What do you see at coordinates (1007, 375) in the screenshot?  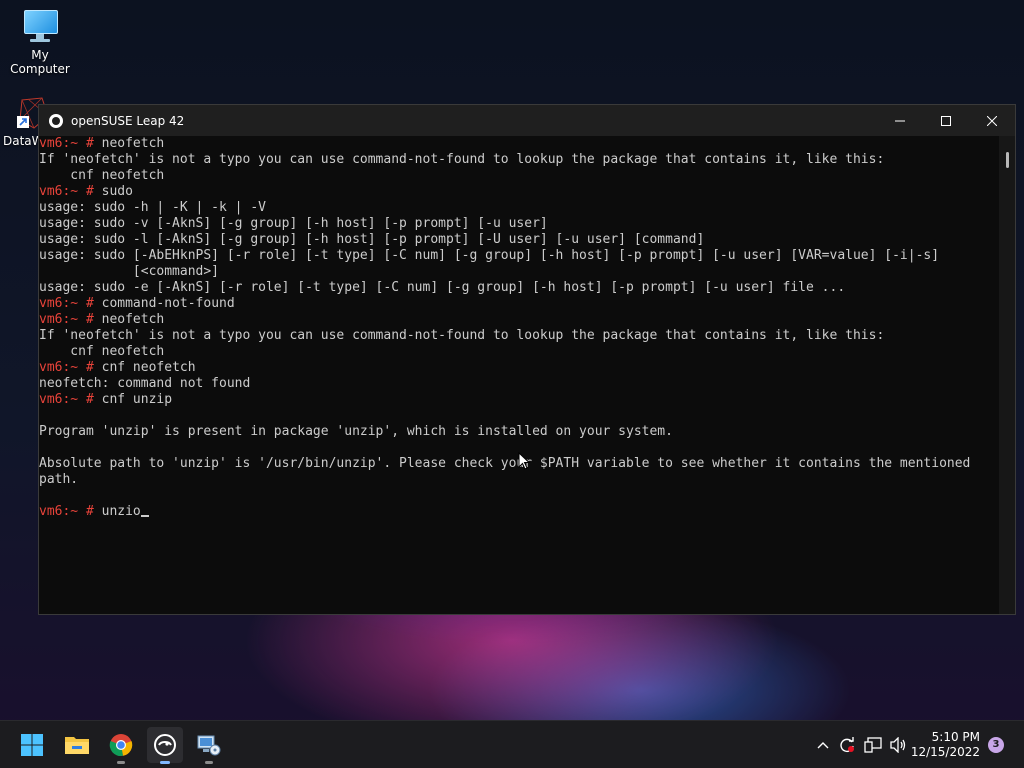 I see `vertical-scrollbar` at bounding box center [1007, 375].